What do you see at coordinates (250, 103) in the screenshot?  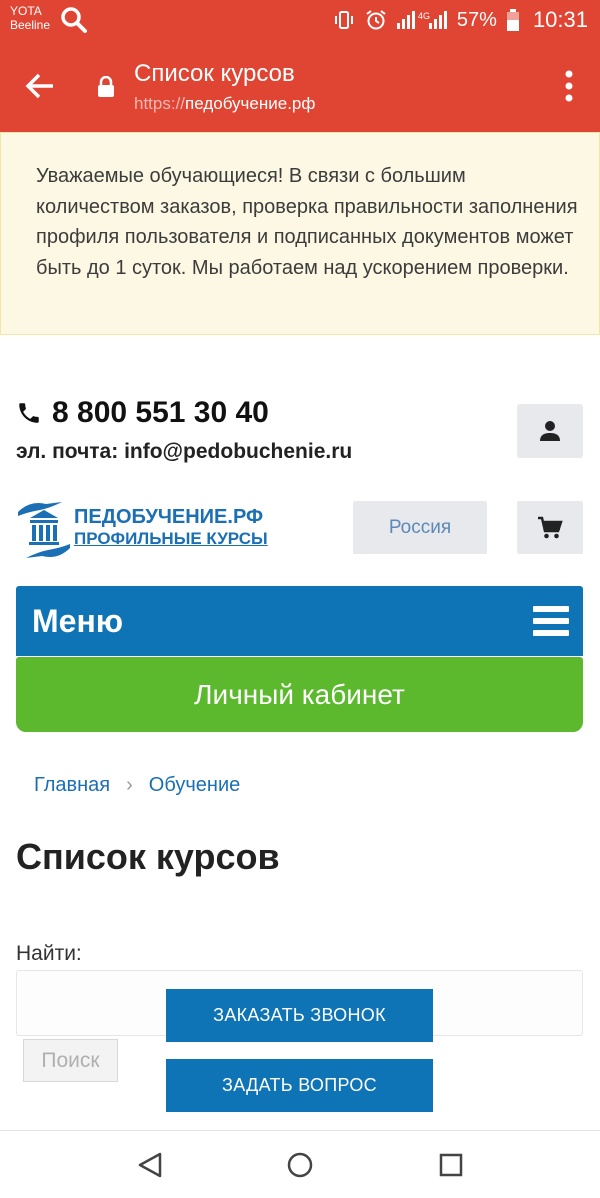 I see `url-host: педобучение.рф` at bounding box center [250, 103].